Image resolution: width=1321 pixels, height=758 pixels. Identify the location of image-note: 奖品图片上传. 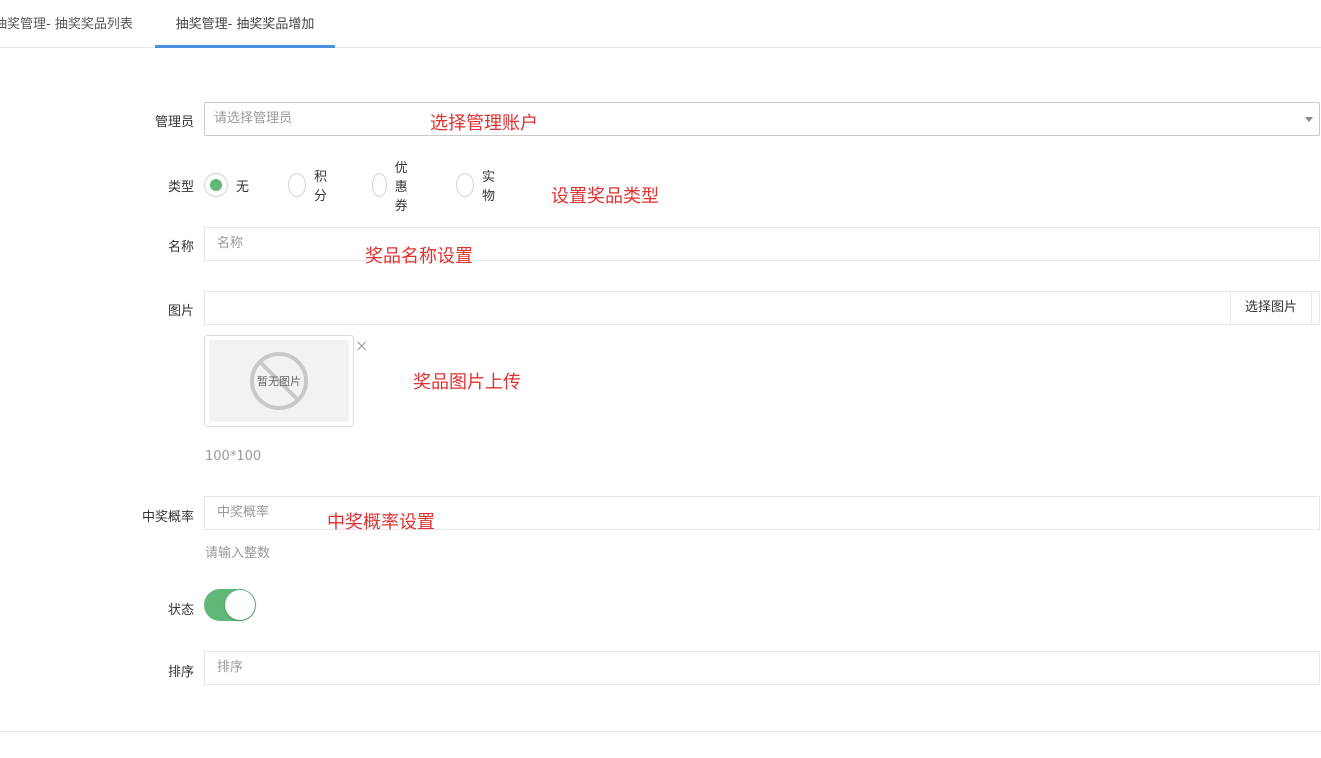
(467, 382).